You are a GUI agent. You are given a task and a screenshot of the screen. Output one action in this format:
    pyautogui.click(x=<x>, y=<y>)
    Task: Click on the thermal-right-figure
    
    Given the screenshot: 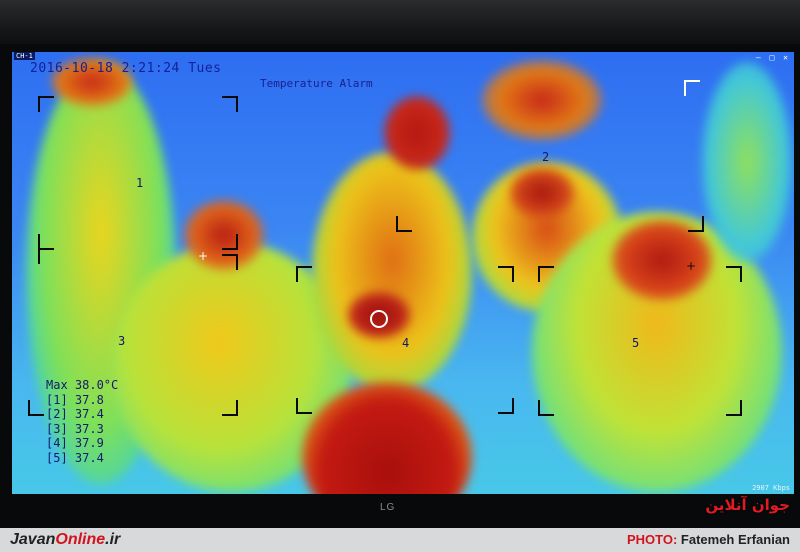 What is the action you would take?
    pyautogui.click(x=747, y=162)
    